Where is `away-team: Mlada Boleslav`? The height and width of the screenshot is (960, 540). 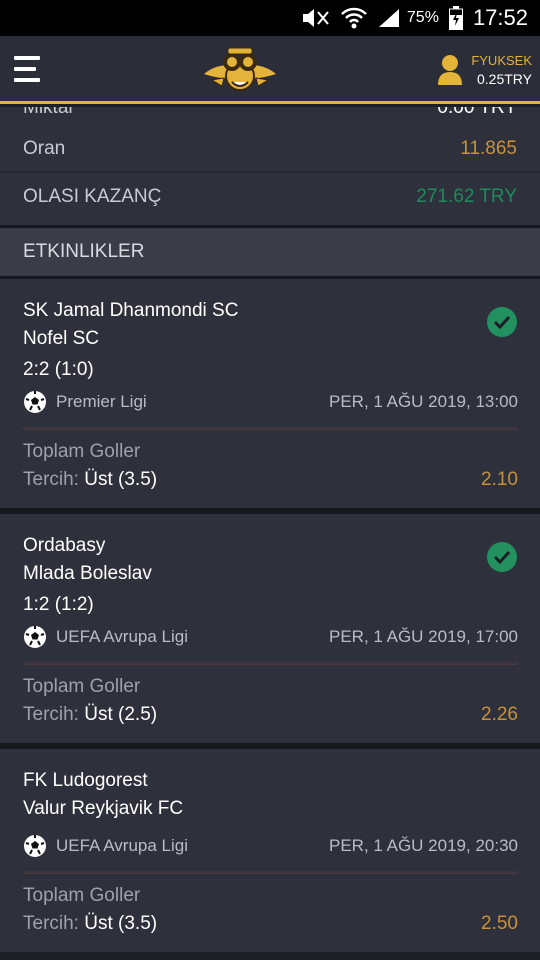
away-team: Mlada Boleslav is located at coordinates (87, 573).